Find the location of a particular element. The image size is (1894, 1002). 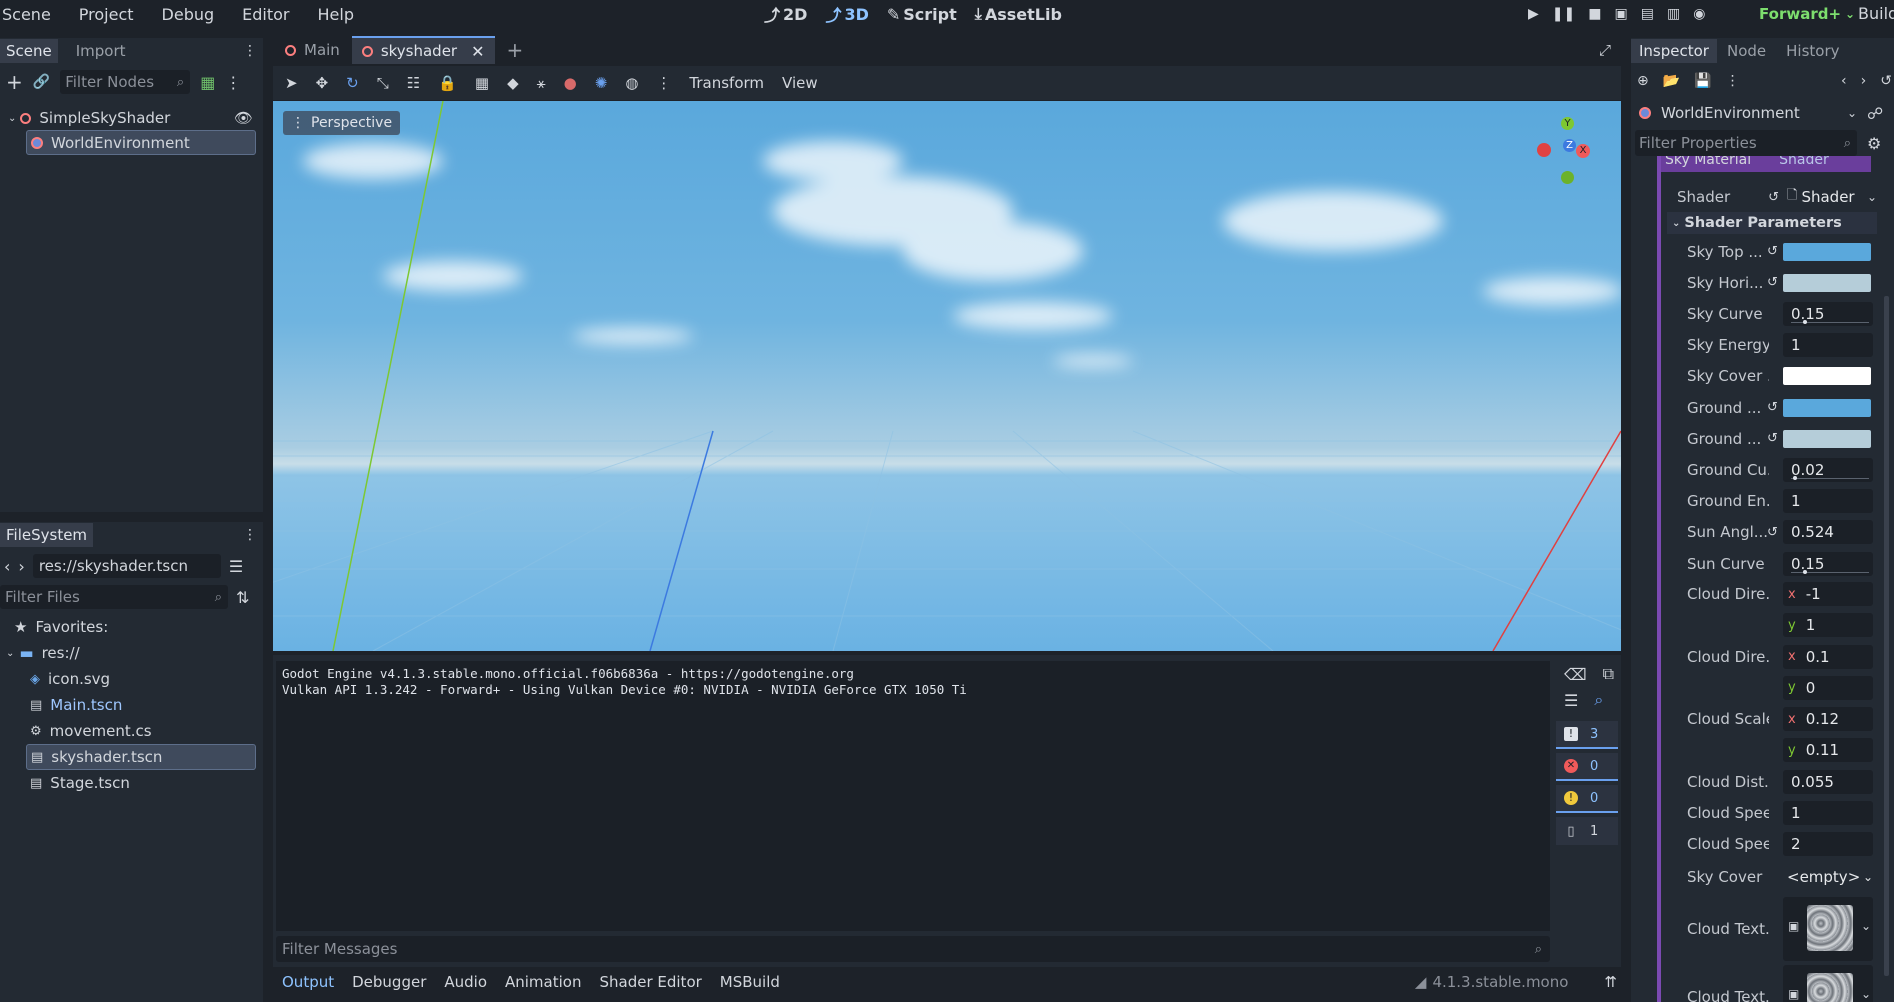

vector-y-field: y1 is located at coordinates (1828, 625).